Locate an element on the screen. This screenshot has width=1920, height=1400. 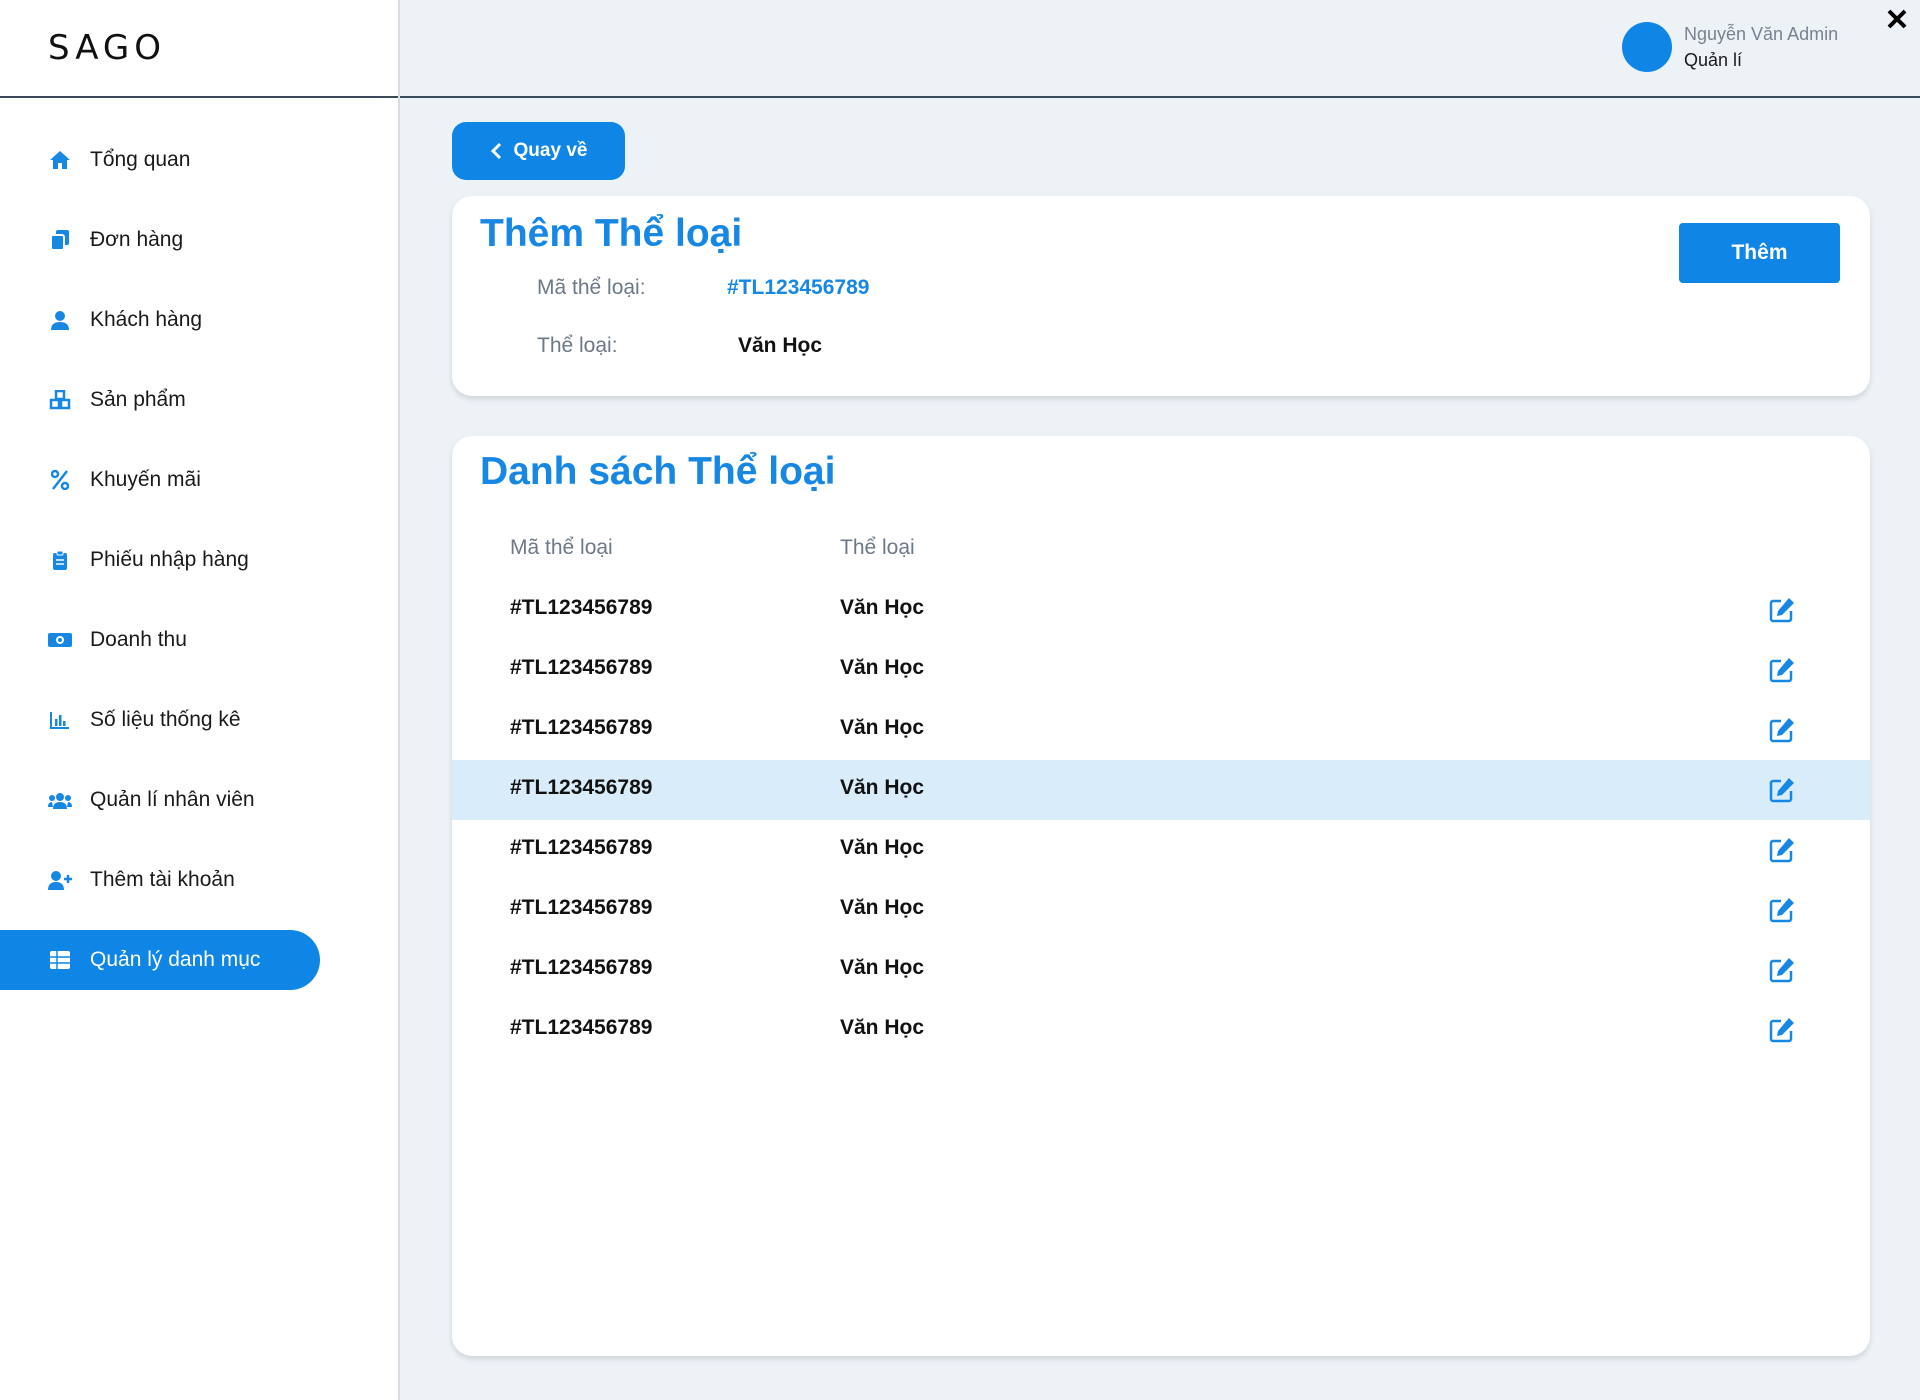
sidebar-item-label: Đơn hàng is located at coordinates (137, 239).